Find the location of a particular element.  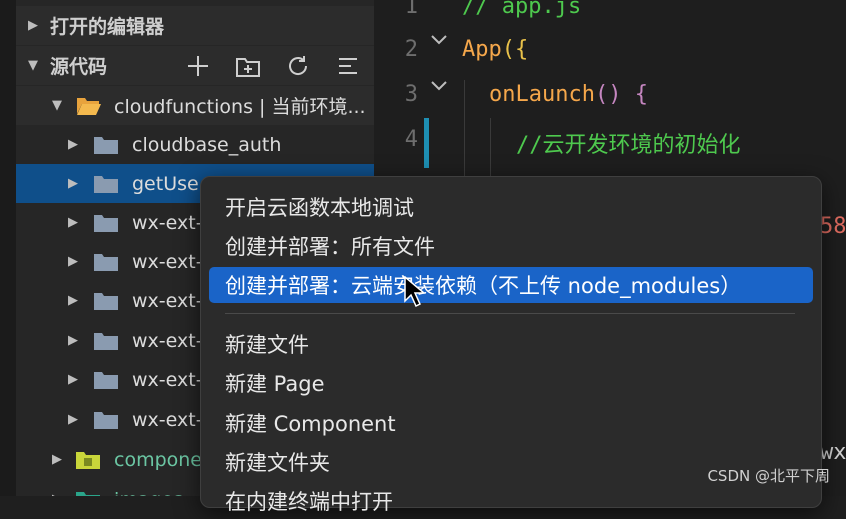

tree-item-label: images is located at coordinates (148, 493).